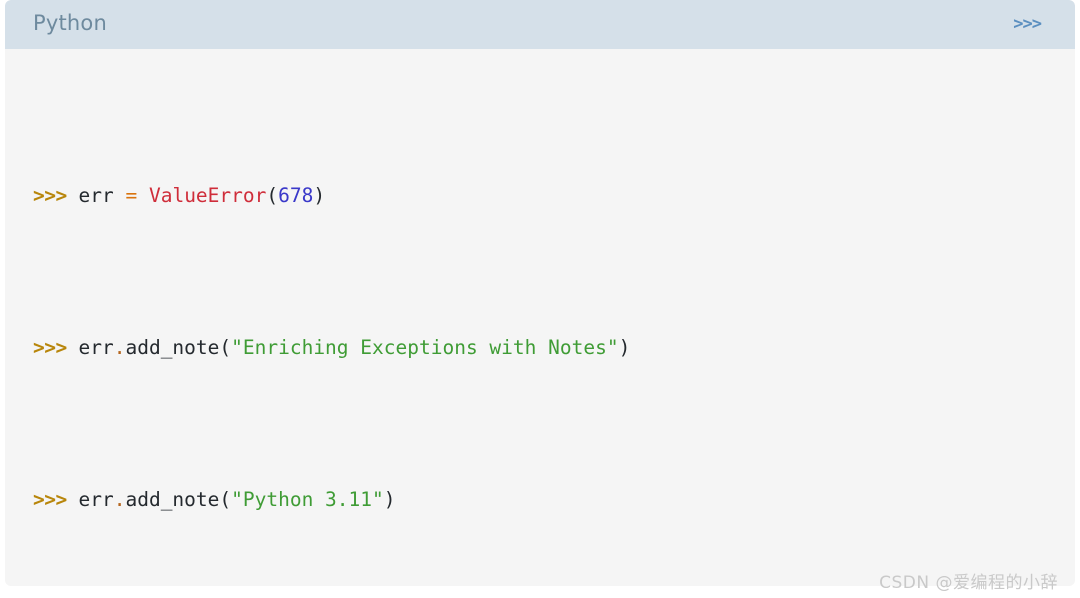 The image size is (1080, 598). I want to click on string-note-1: "Enriching Exceptions with Notes", so click(425, 347).